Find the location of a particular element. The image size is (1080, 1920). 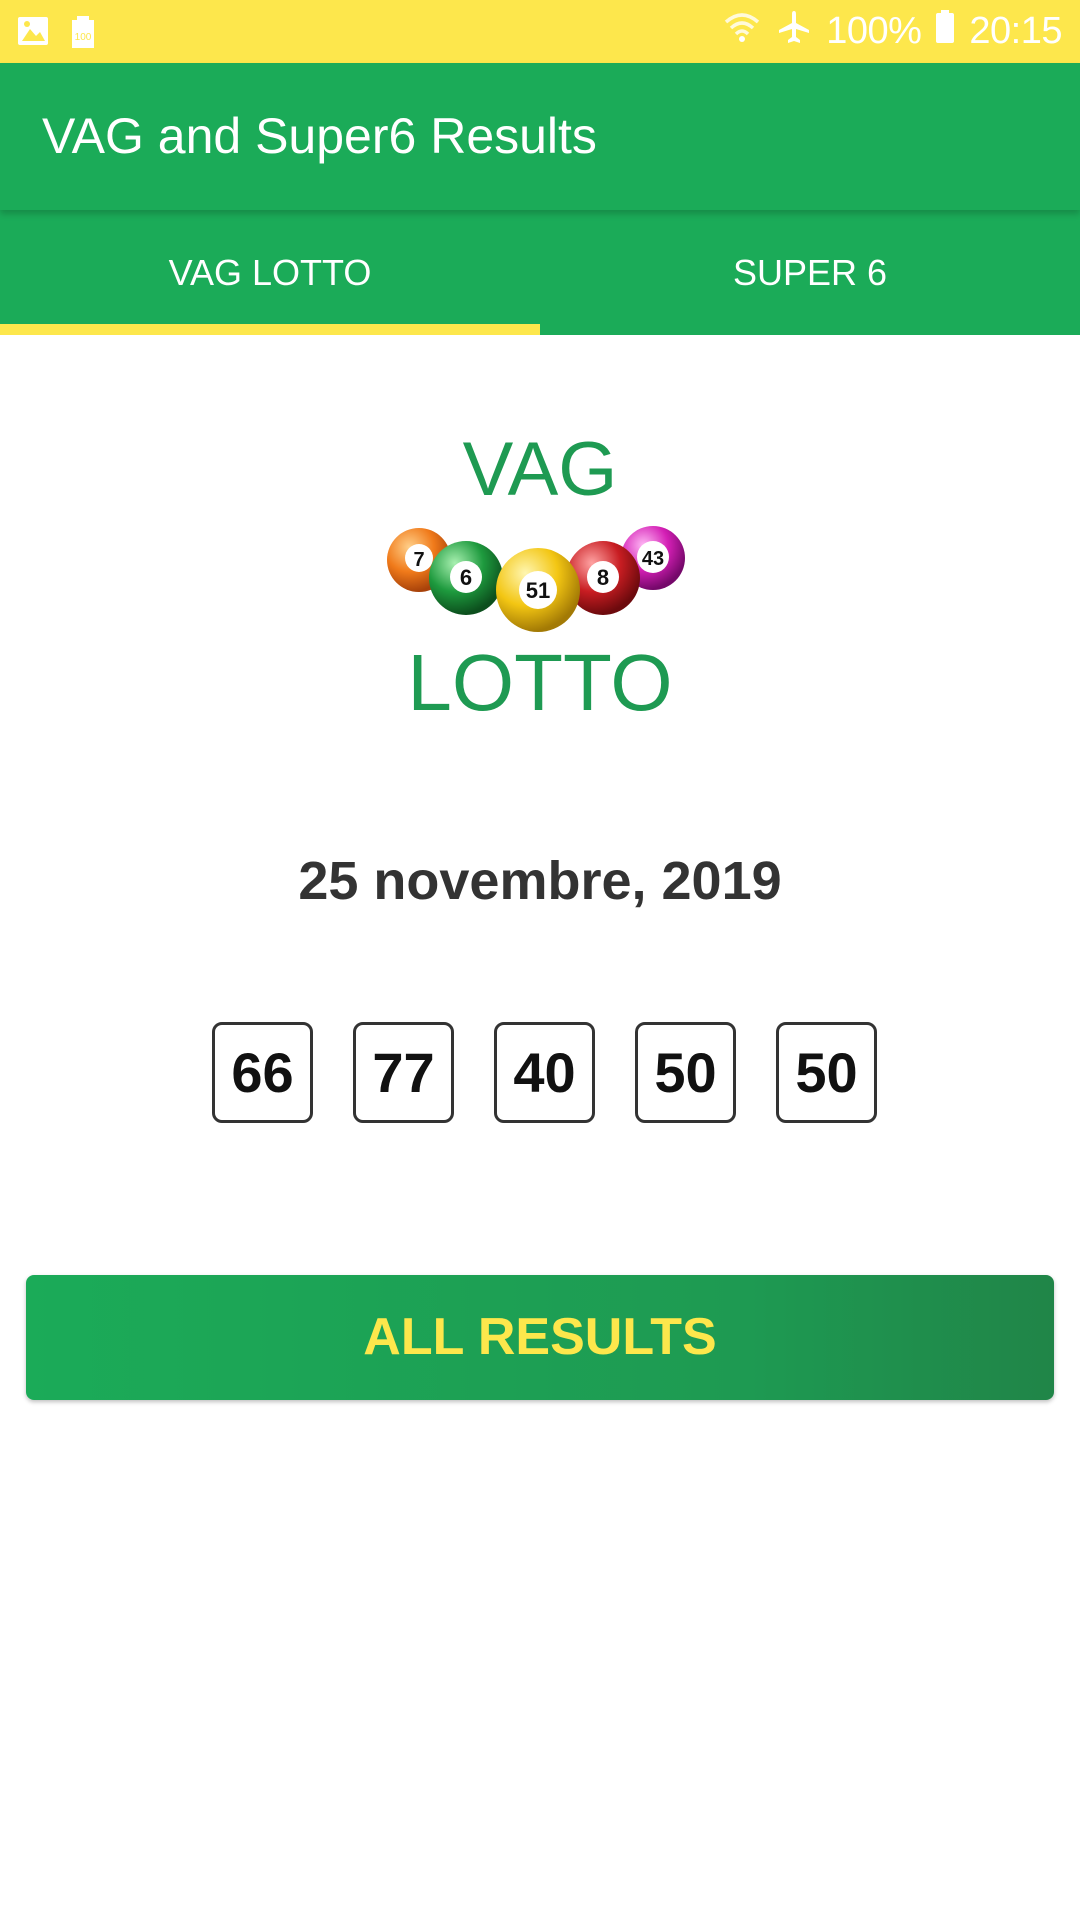

lotto-ball: 51 is located at coordinates (538, 590).